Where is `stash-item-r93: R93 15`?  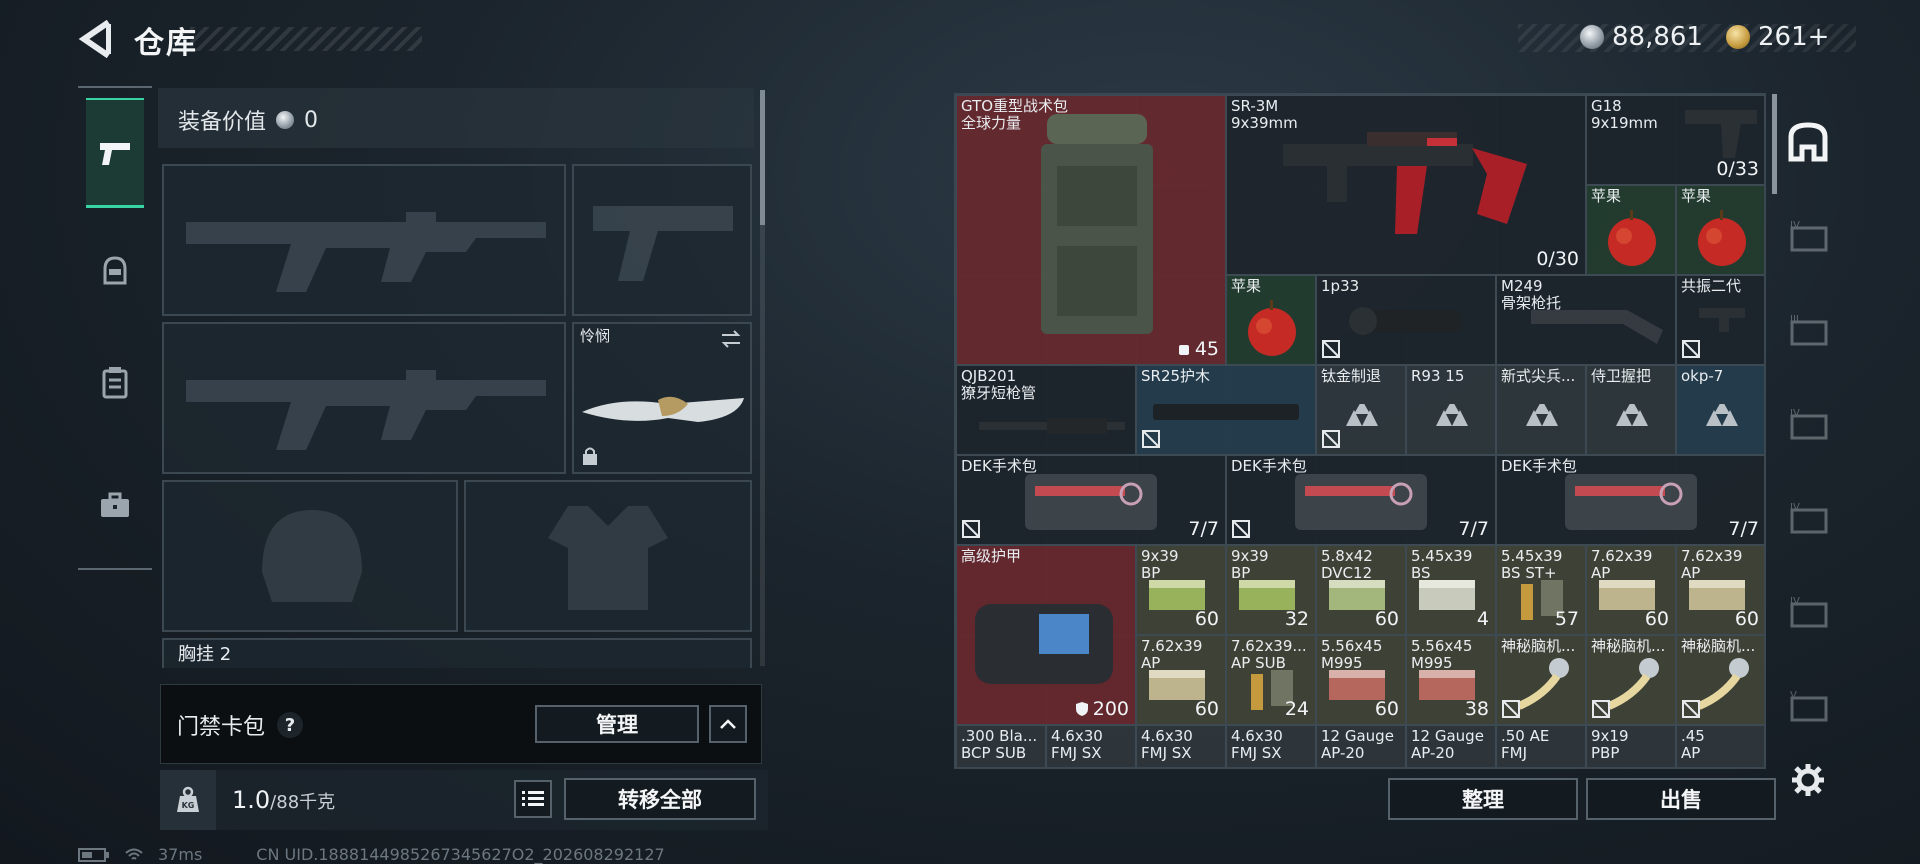 stash-item-r93: R93 15 is located at coordinates (1451, 410).